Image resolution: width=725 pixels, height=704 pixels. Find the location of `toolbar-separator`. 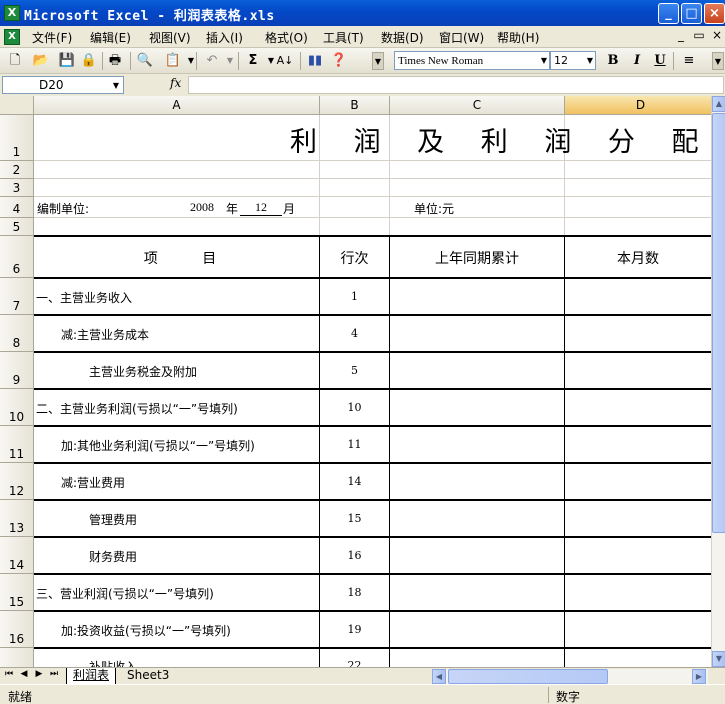

toolbar-separator is located at coordinates (130, 61).